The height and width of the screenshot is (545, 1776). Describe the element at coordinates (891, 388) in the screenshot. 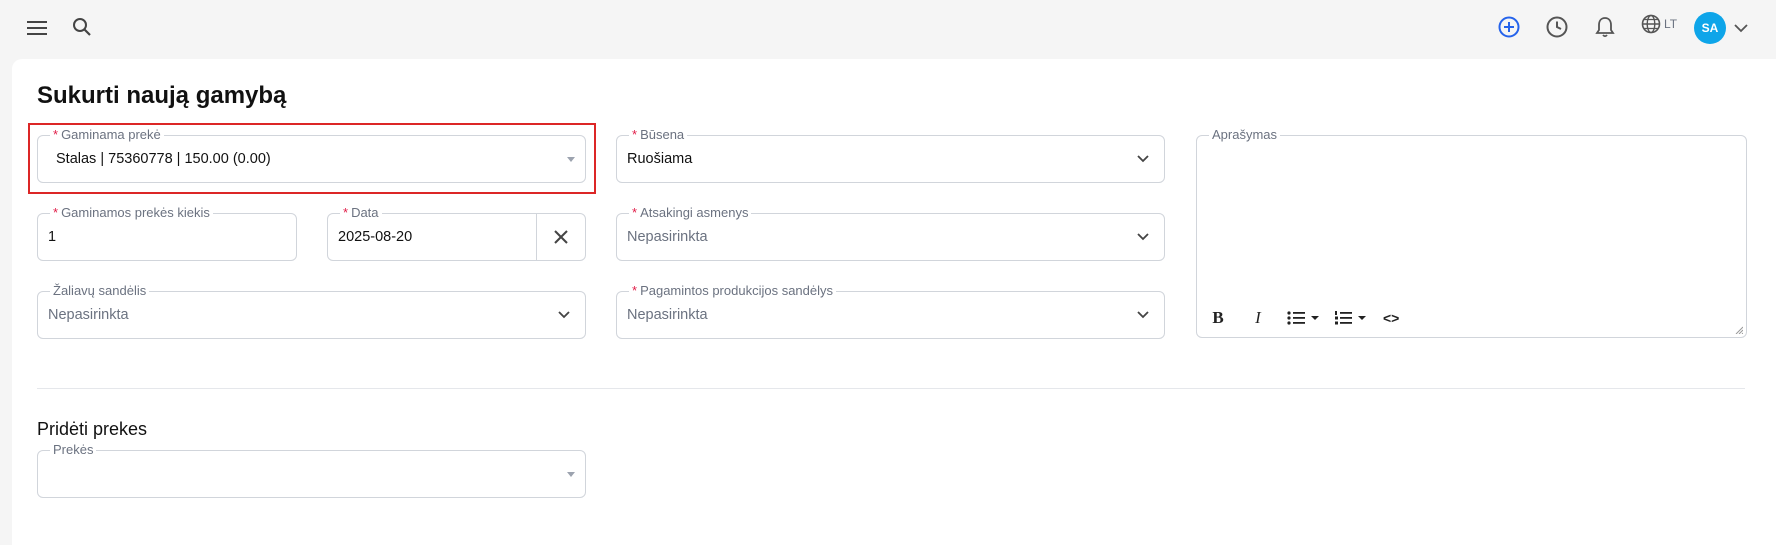

I see `section-divider` at that location.